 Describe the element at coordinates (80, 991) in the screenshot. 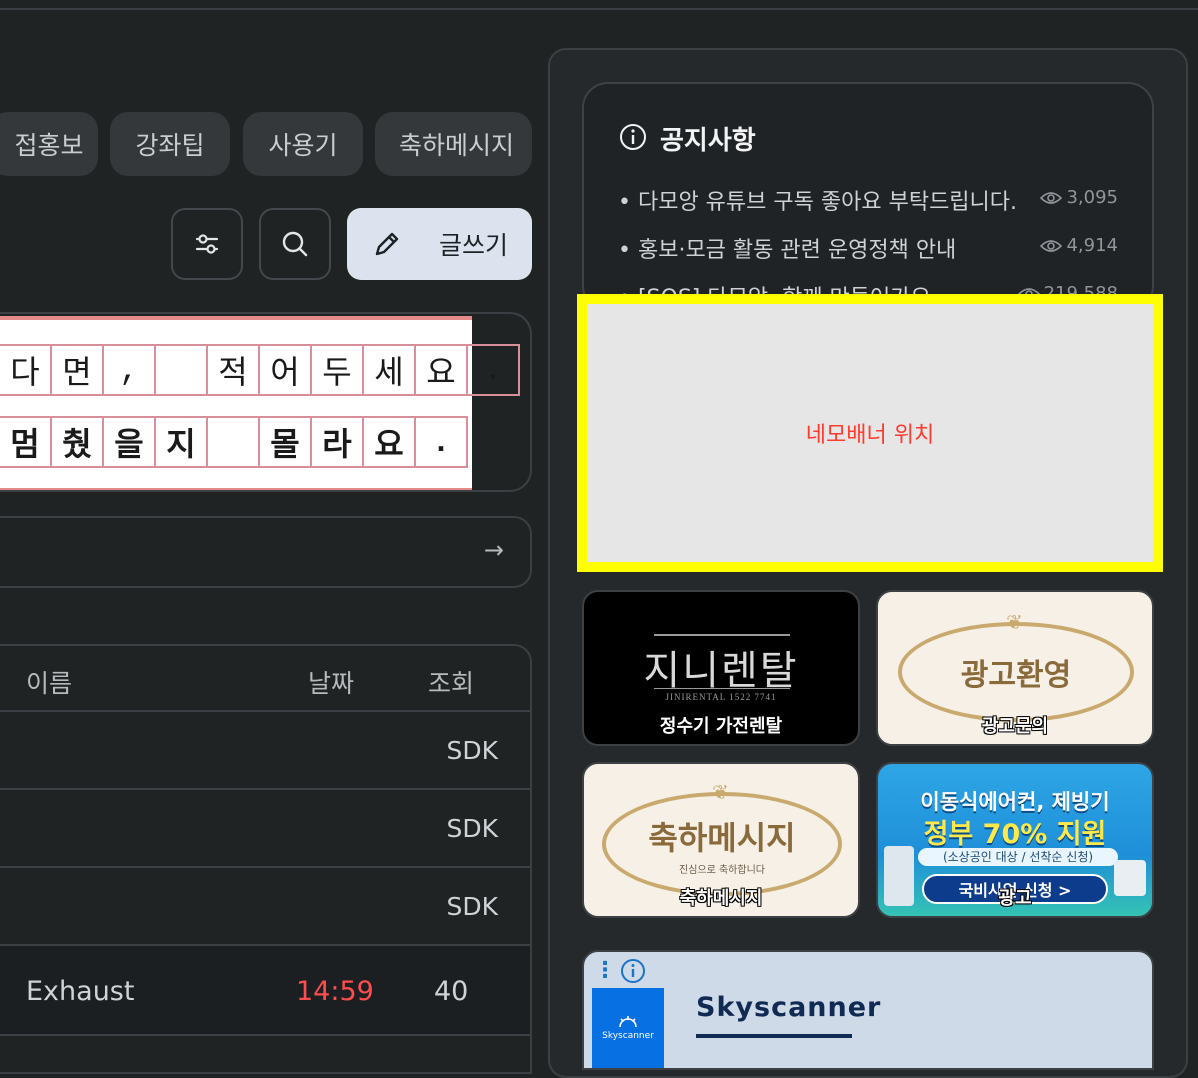

I see `row-name: Exhaust` at that location.